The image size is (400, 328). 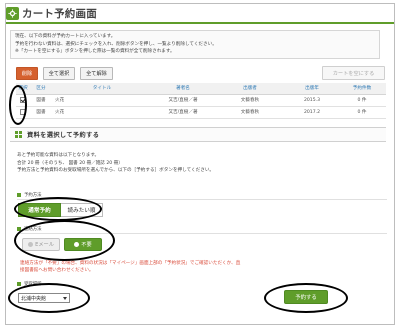 I want to click on column-header: 予約件数, so click(x=362, y=89).